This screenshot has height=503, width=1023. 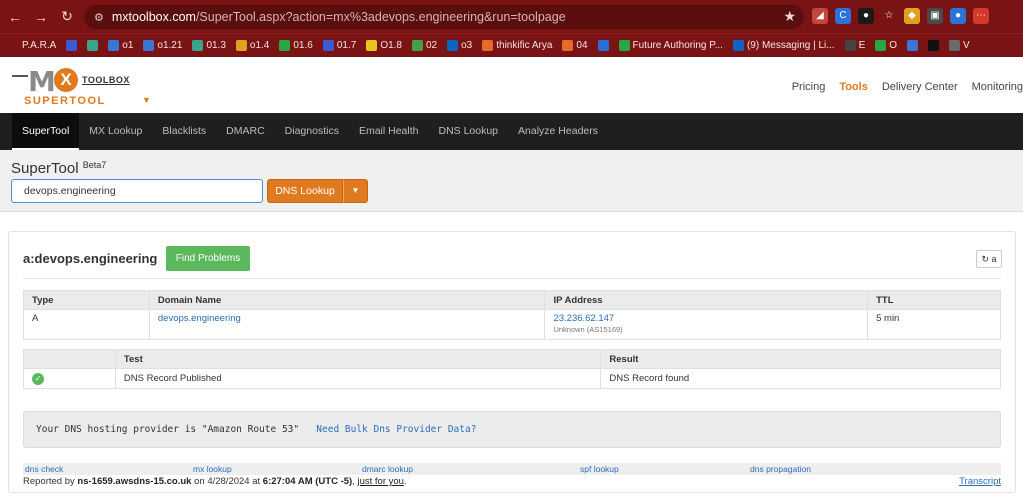 I want to click on bookmark-label: 01.3, so click(x=216, y=45).